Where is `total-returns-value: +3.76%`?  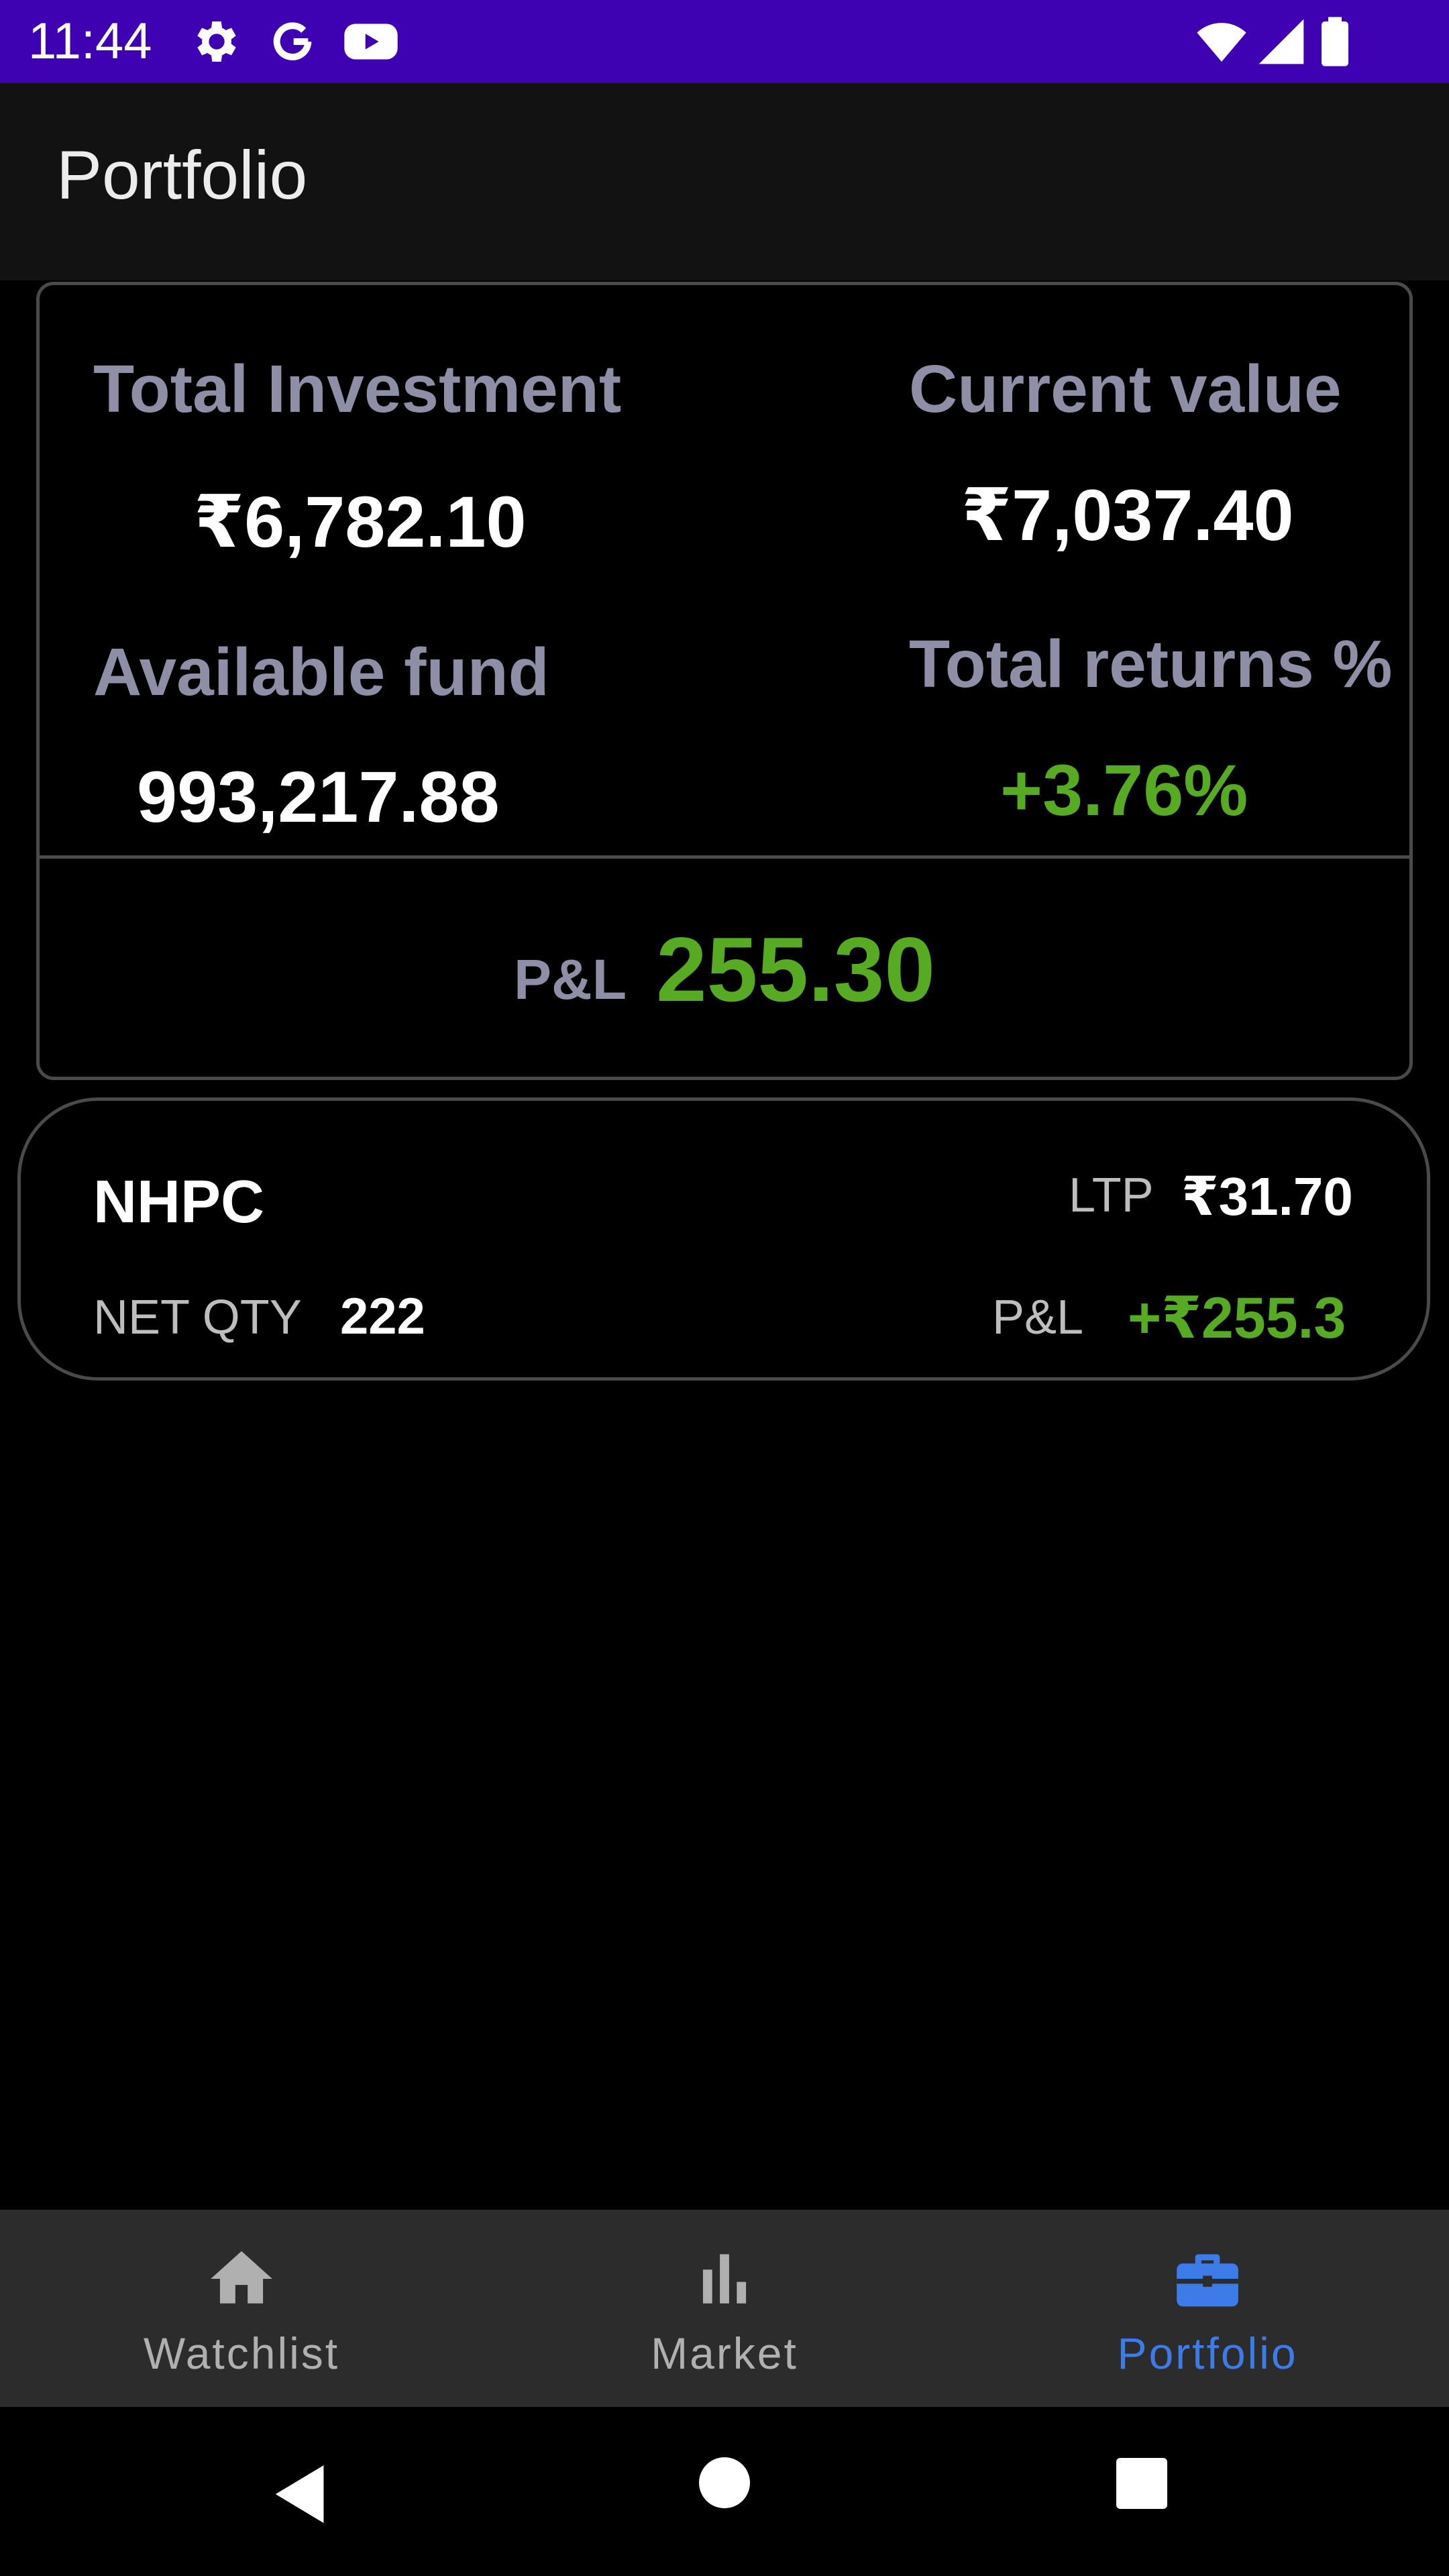
total-returns-value: +3.76% is located at coordinates (1124, 789).